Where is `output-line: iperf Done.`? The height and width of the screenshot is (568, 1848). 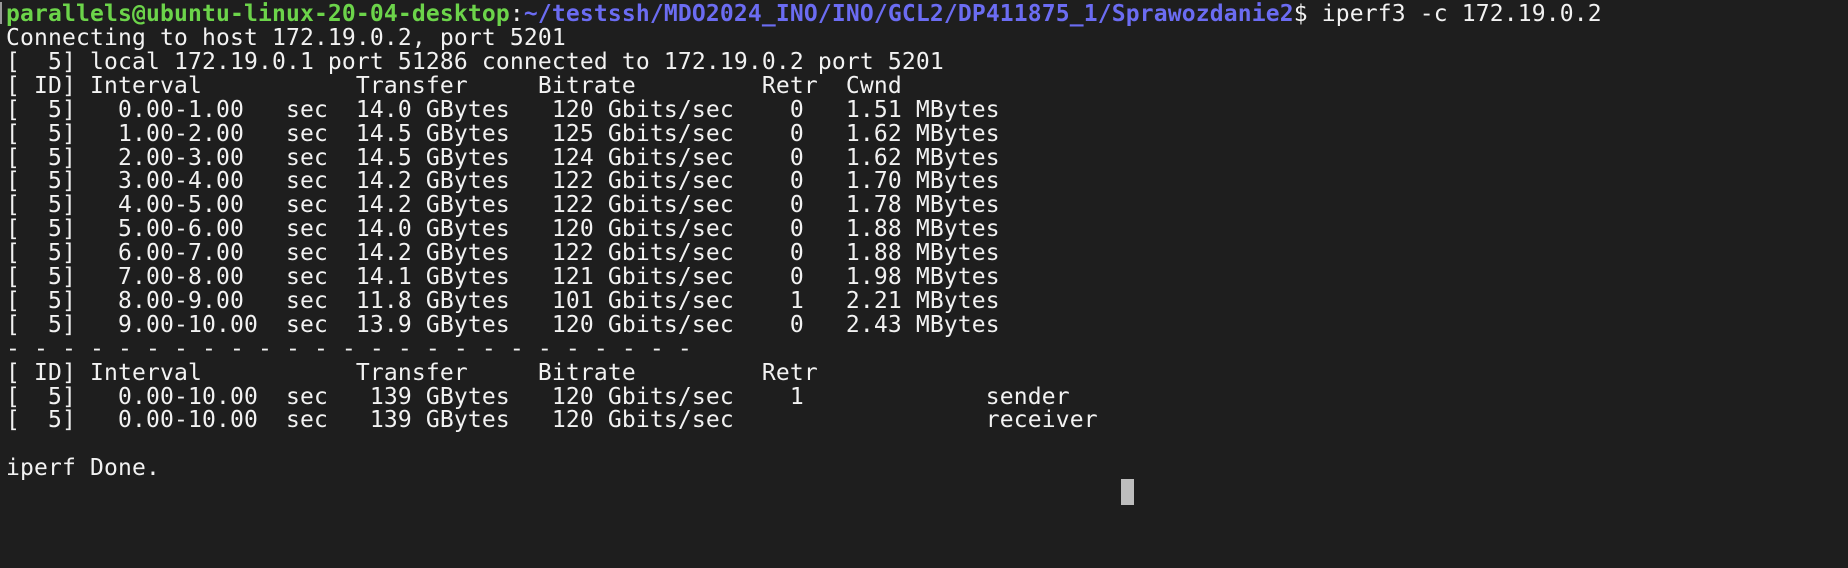
output-line: iperf Done. is located at coordinates (83, 468).